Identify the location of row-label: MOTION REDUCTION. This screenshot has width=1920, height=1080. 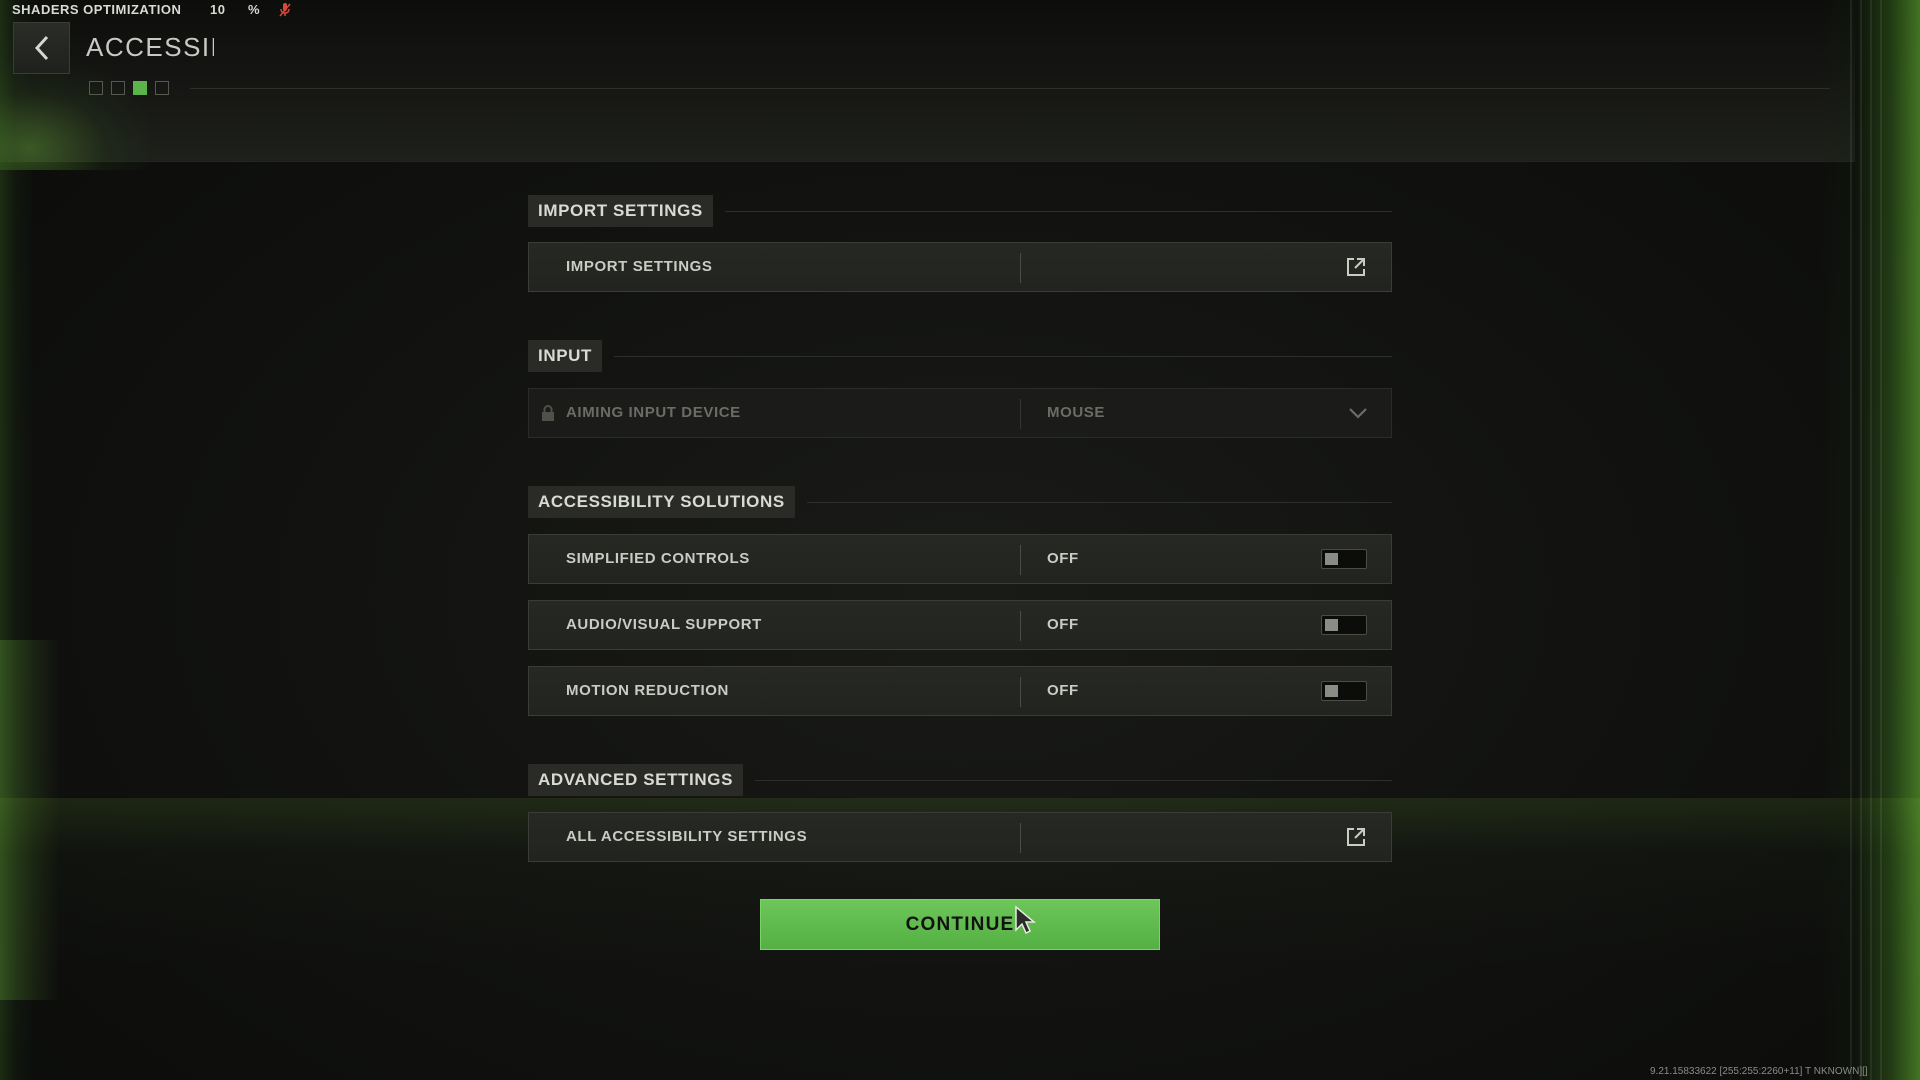
(647, 690).